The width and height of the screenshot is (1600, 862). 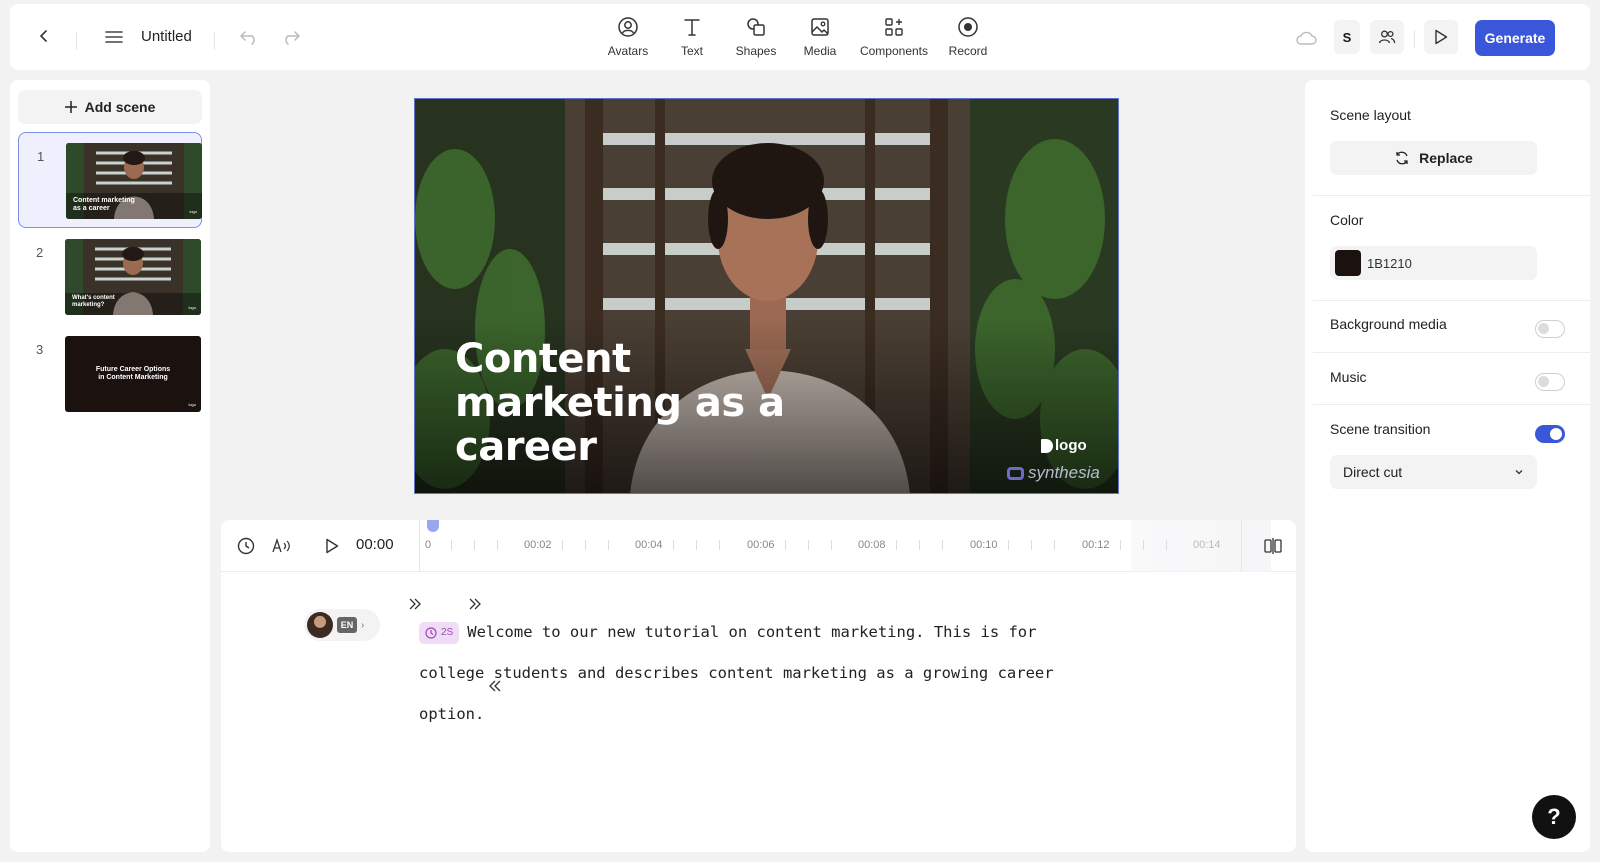 I want to click on cloud-sync-button, so click(x=1306, y=38).